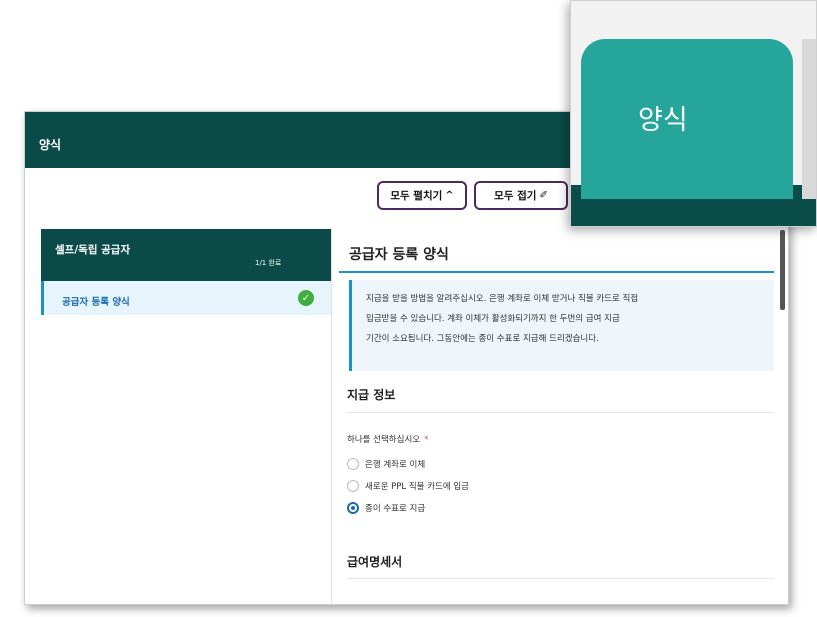 The height and width of the screenshot is (617, 817). Describe the element at coordinates (186, 298) in the screenshot. I see `sidebar-item-provider-registration-form: 공급자 등록 양식 ✓` at that location.